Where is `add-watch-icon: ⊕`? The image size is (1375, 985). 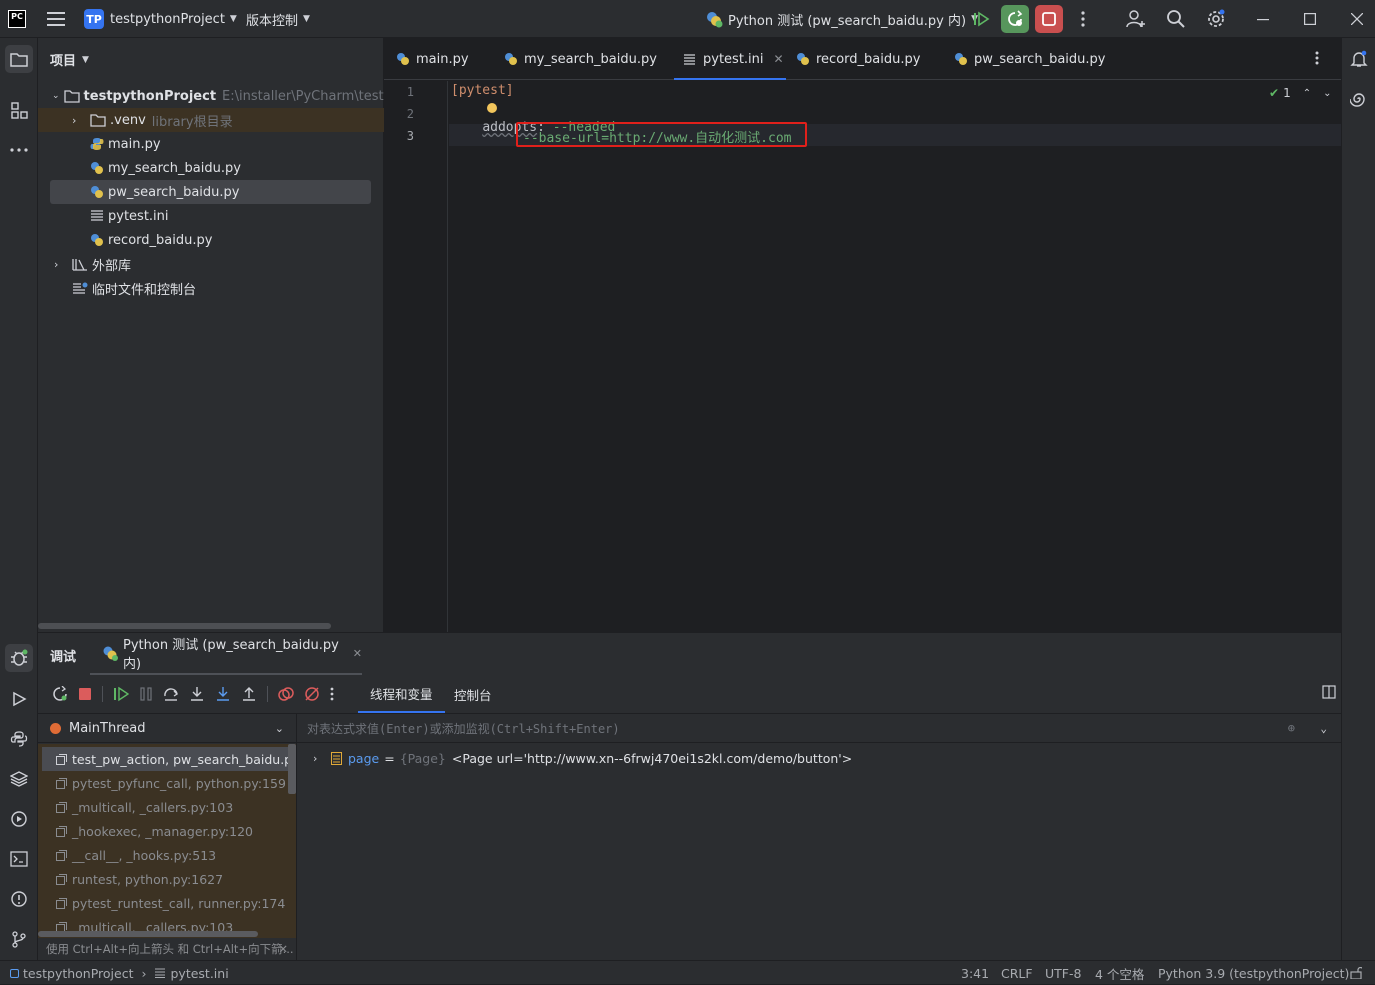 add-watch-icon: ⊕ is located at coordinates (1291, 728).